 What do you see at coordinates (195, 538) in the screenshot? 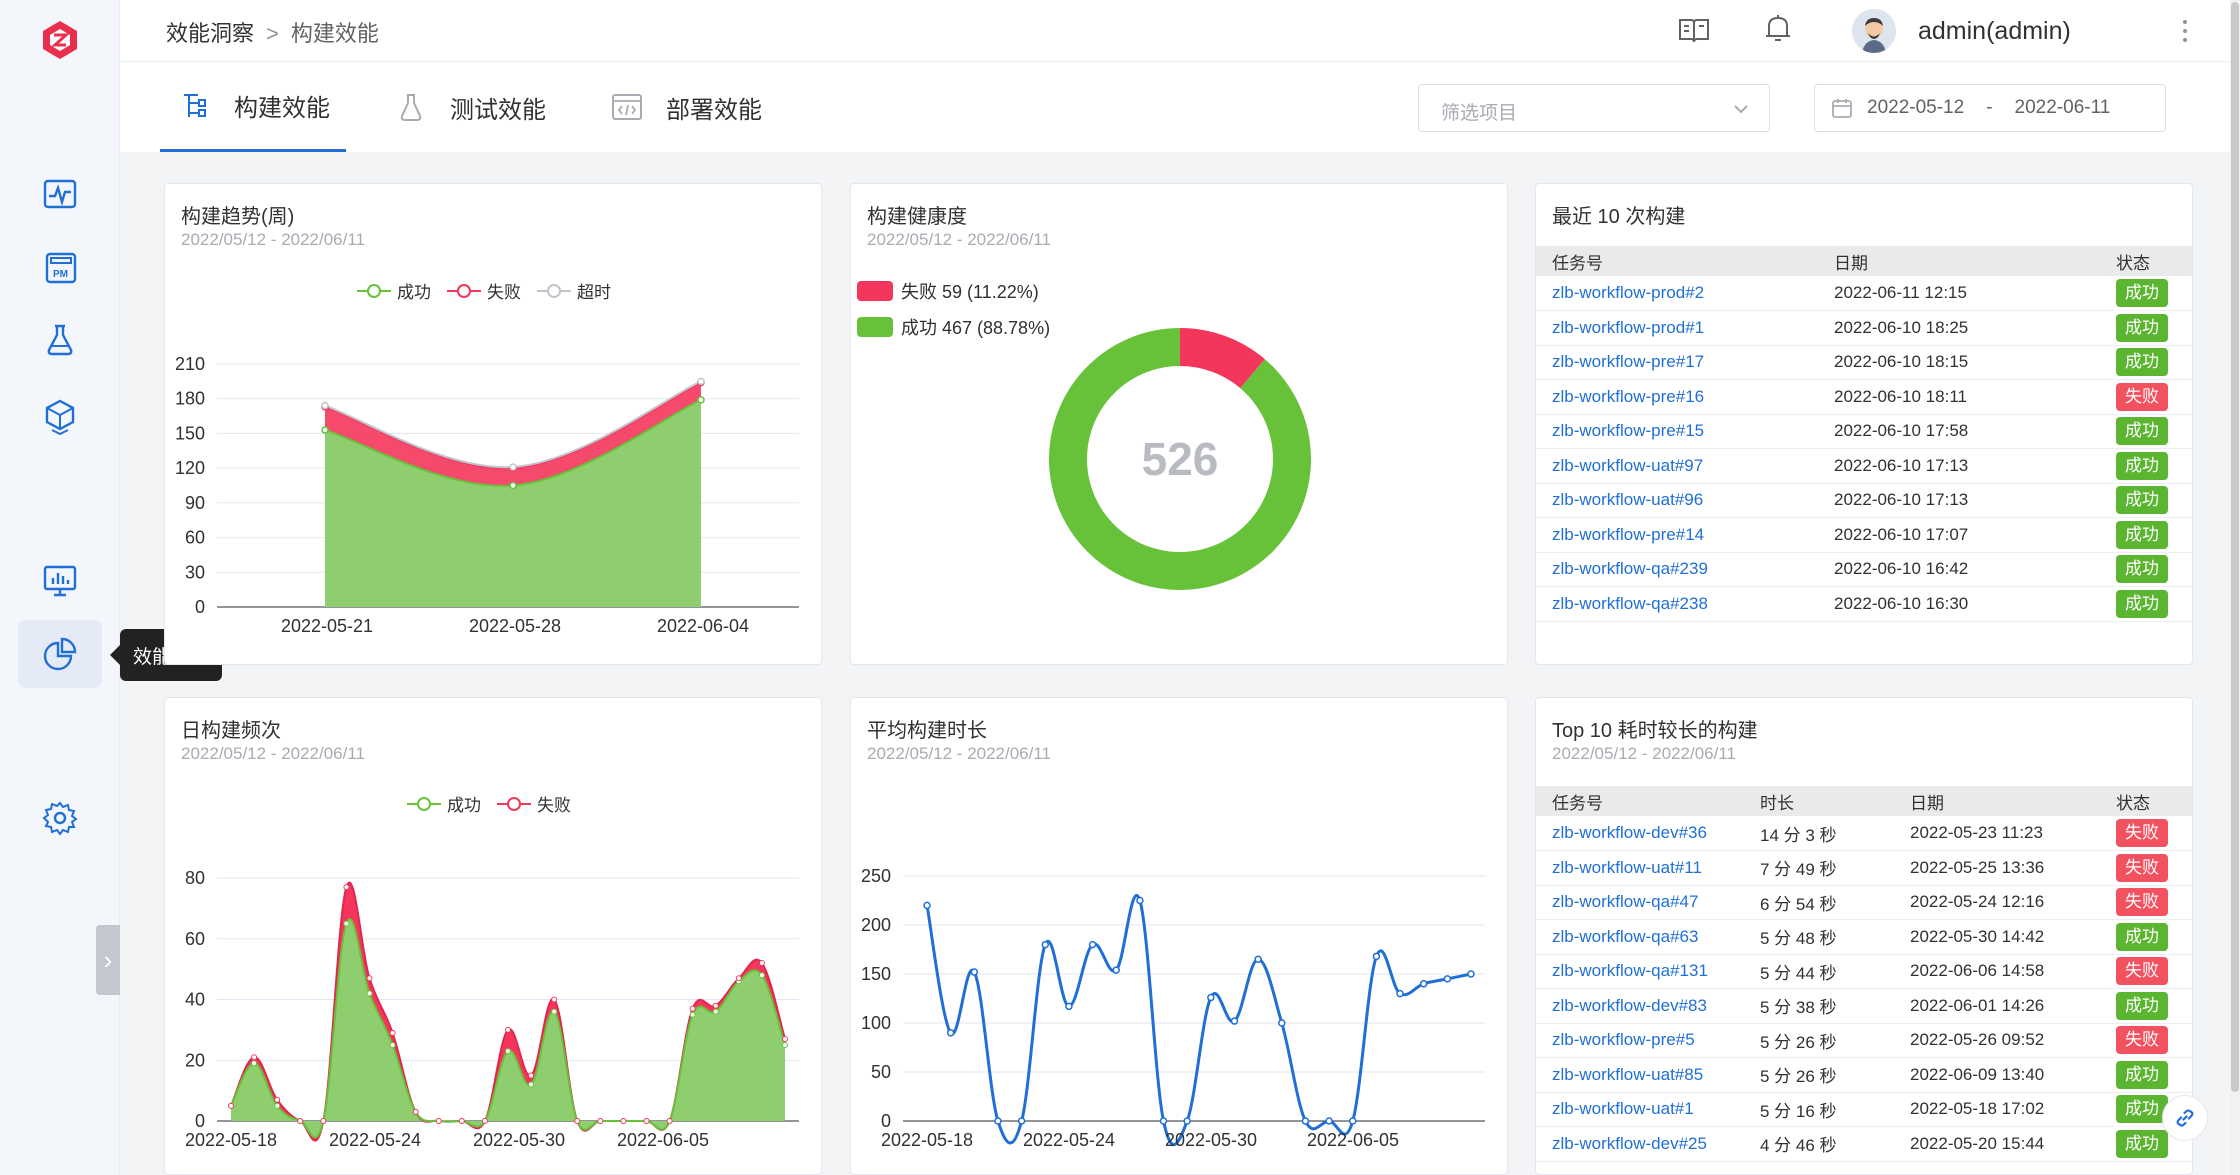
I see `y-tick-label: 60` at bounding box center [195, 538].